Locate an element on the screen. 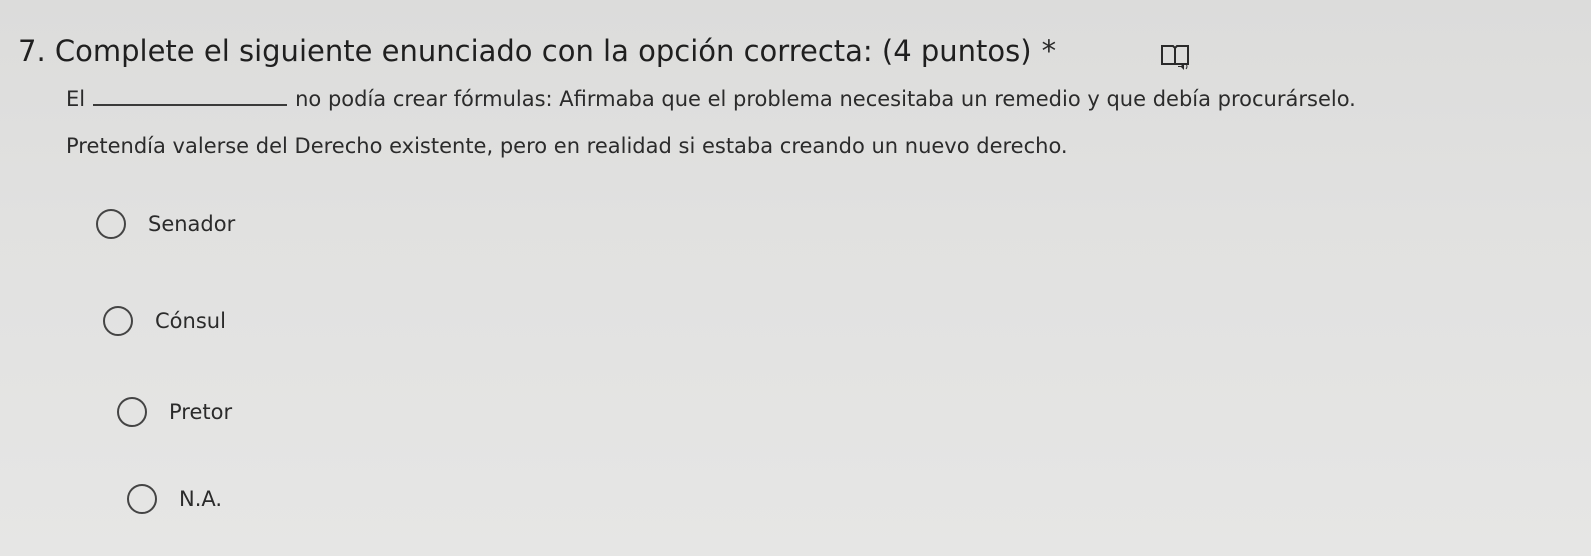  option-na: N.A. is located at coordinates (174, 499).